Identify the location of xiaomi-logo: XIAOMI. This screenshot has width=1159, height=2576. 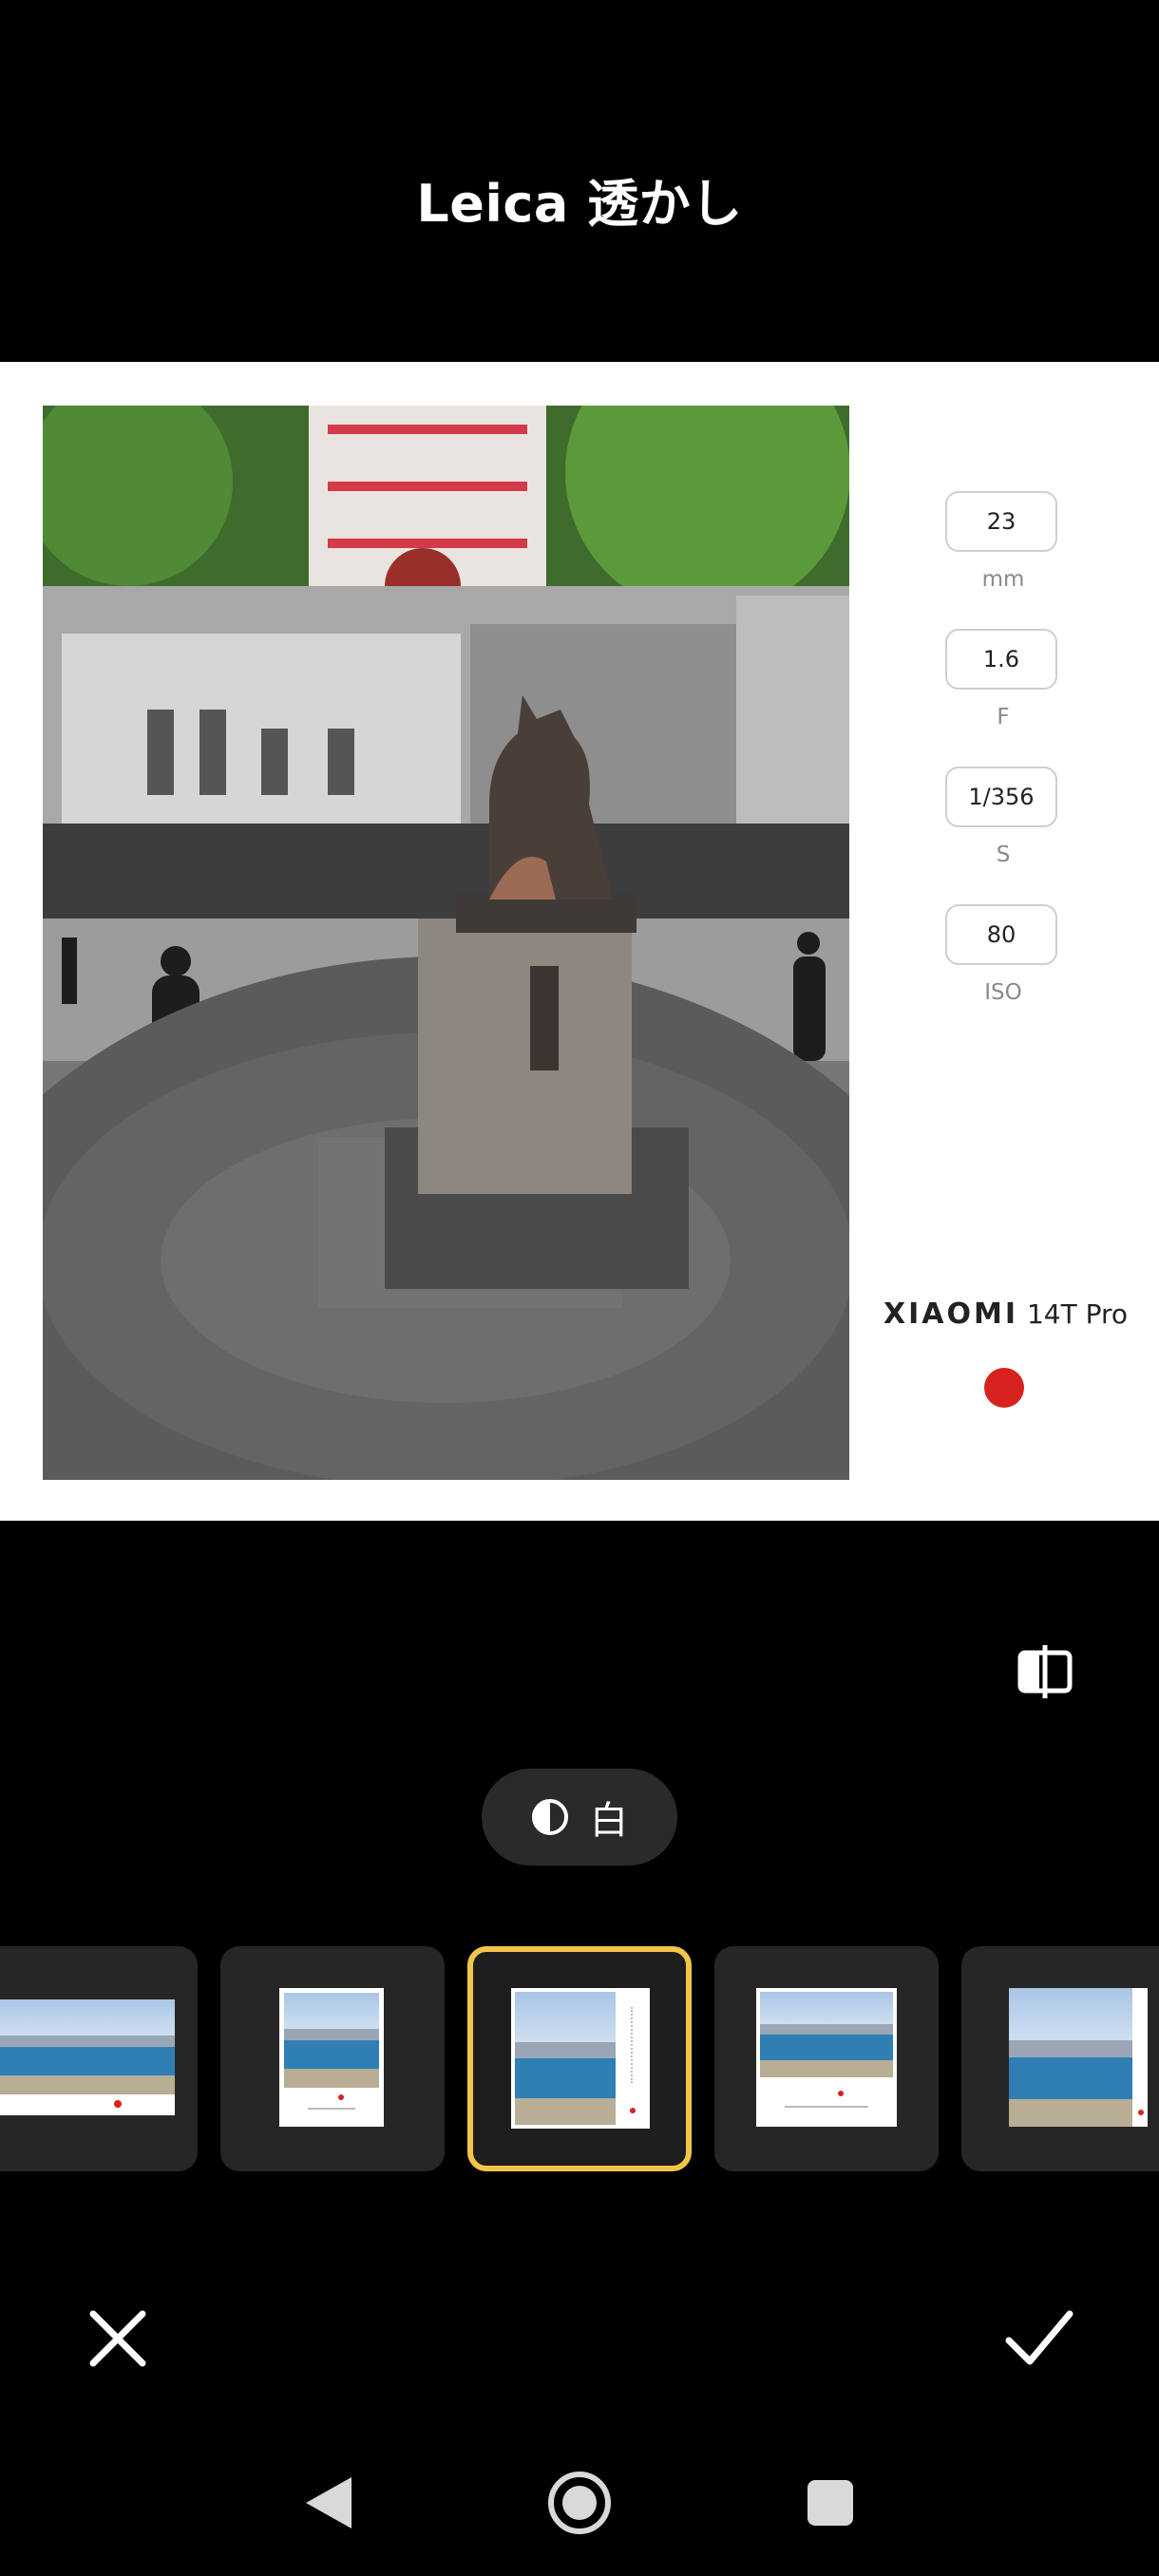
(951, 1314).